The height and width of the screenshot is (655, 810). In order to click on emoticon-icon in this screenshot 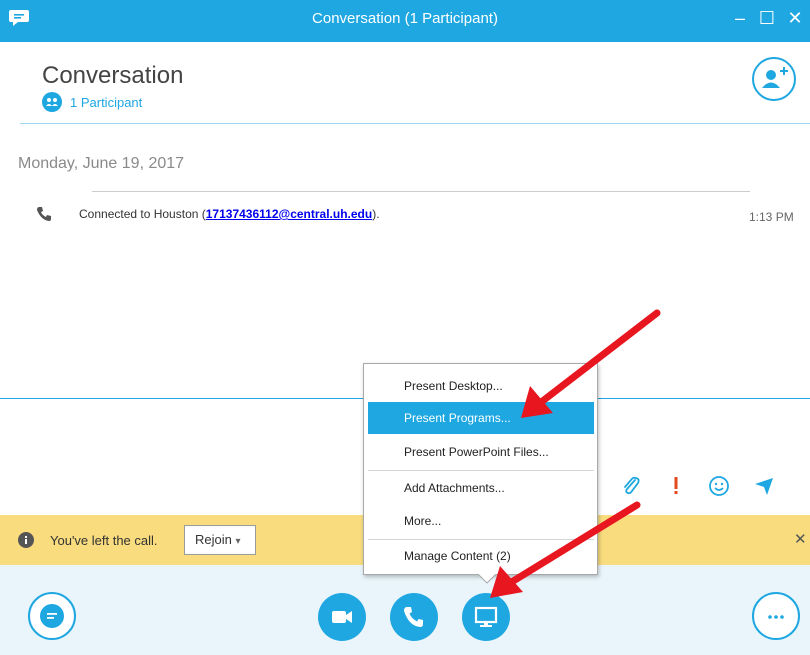, I will do `click(719, 486)`.